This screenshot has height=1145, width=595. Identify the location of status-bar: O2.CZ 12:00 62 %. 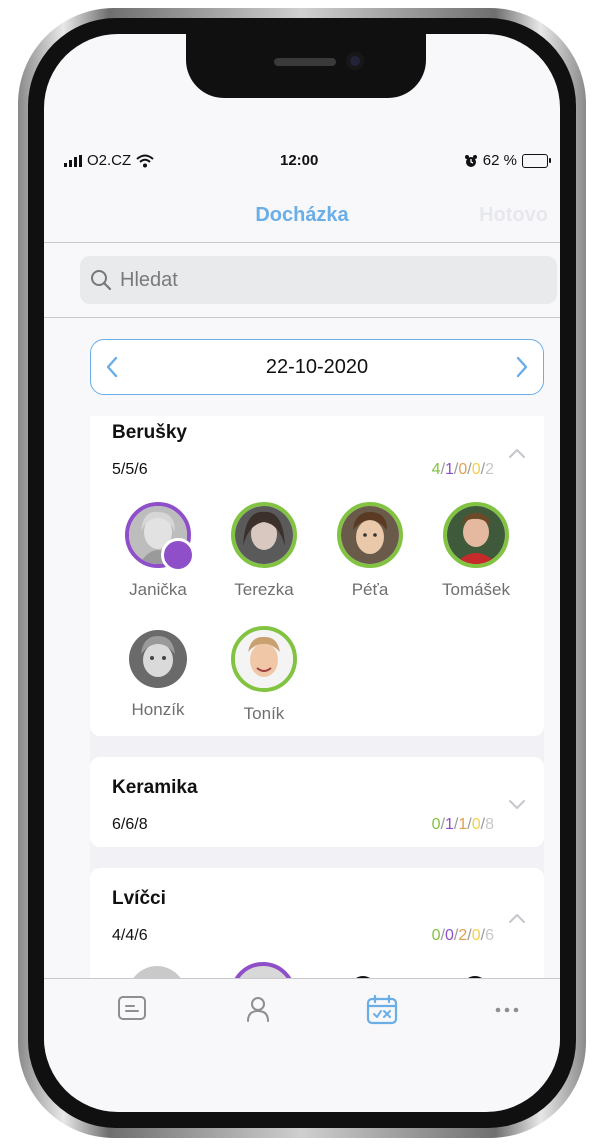
(302, 164).